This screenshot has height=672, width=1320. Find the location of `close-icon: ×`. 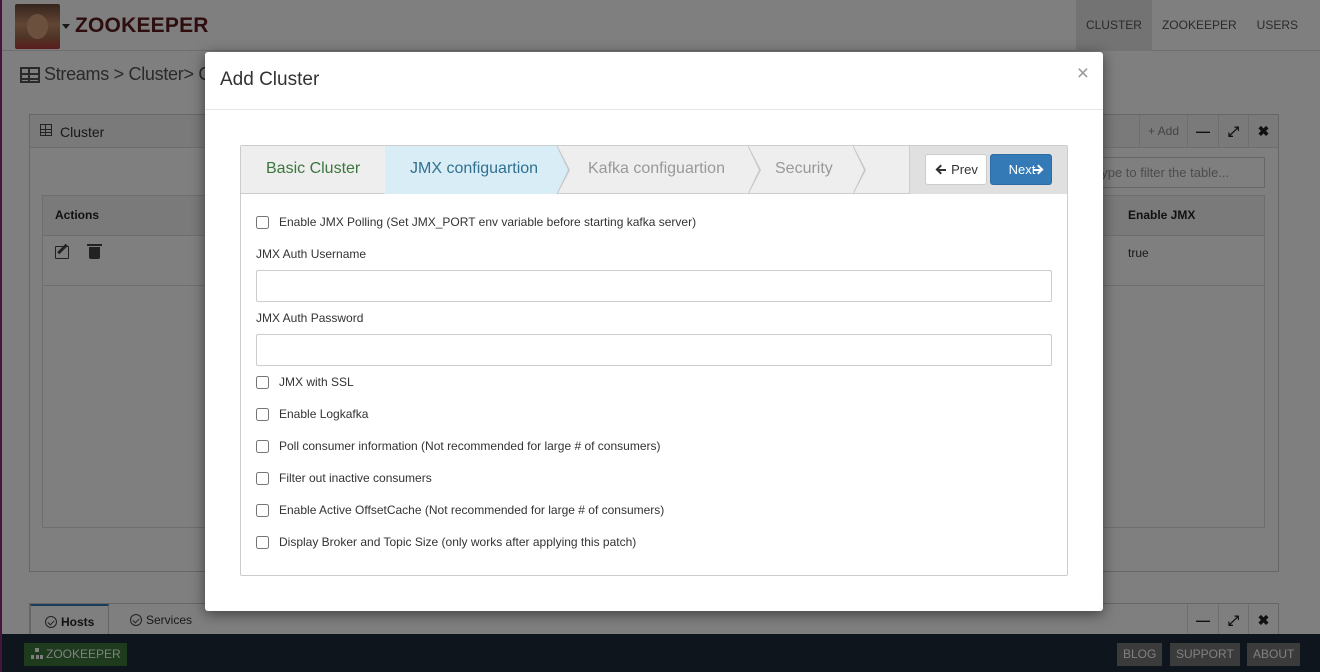

close-icon: × is located at coordinates (1083, 73).